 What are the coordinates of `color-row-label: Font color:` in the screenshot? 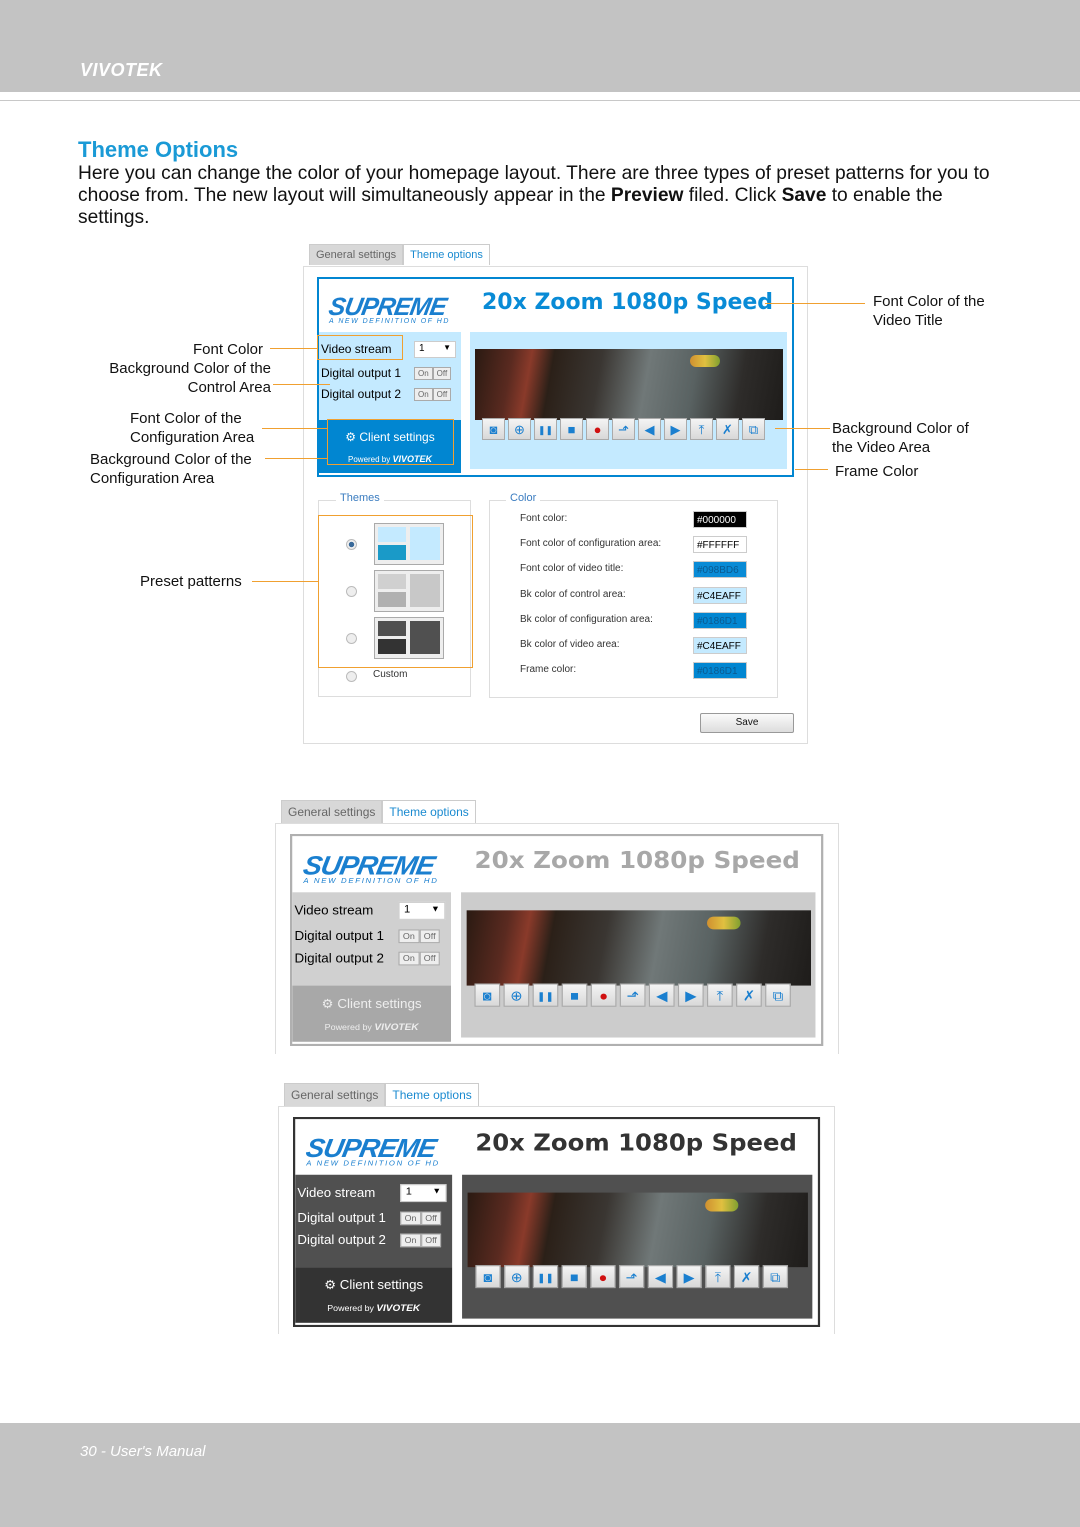 It's located at (544, 518).